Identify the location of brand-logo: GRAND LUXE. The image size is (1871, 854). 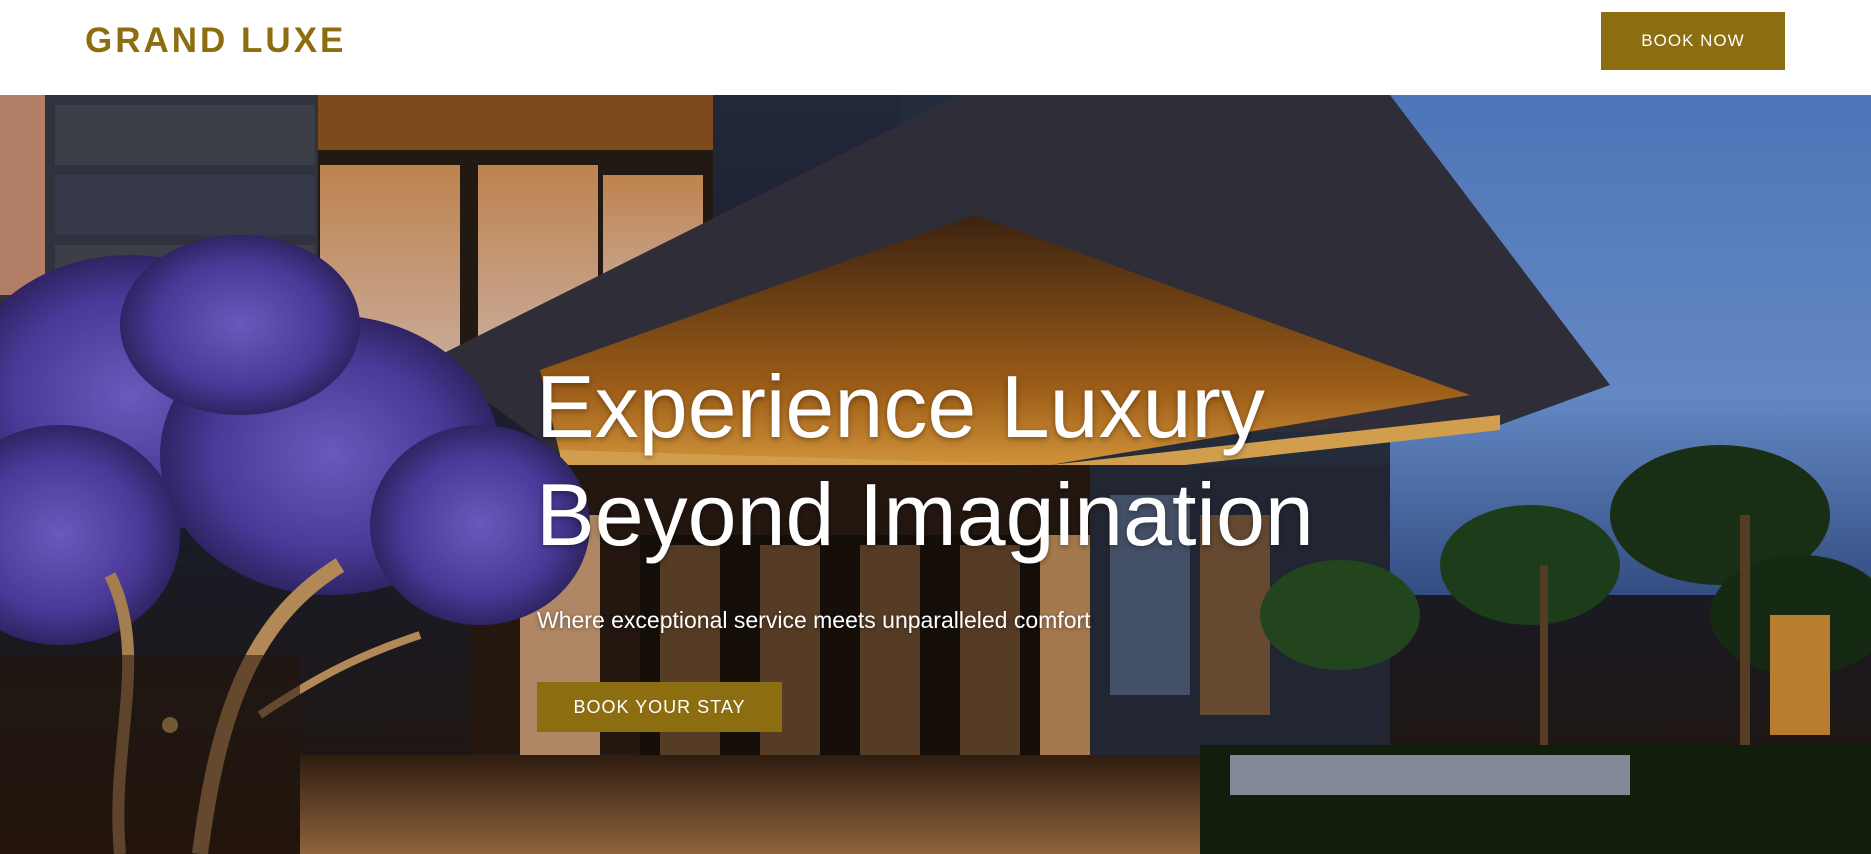
(215, 41).